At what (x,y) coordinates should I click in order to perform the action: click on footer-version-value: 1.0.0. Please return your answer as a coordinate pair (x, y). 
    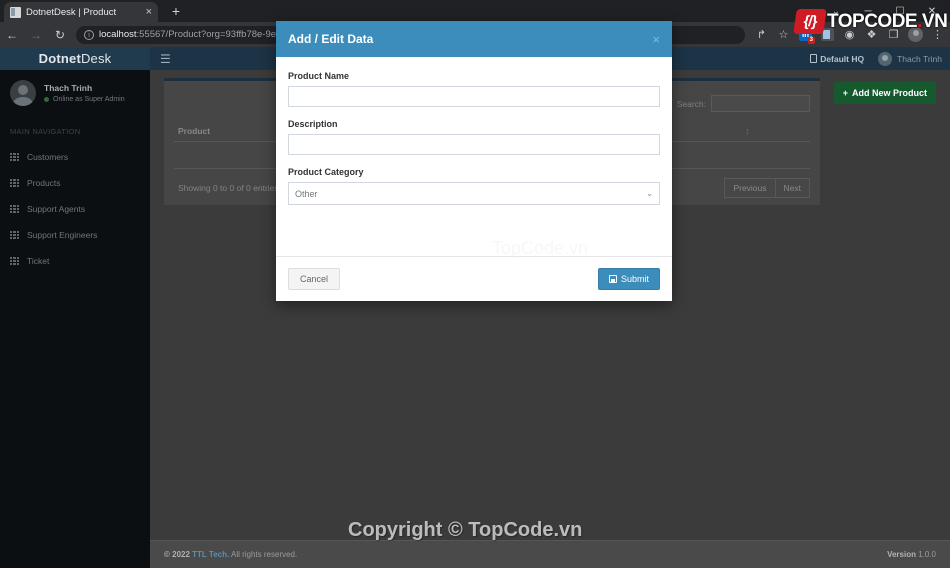
    Looking at the image, I should click on (927, 554).